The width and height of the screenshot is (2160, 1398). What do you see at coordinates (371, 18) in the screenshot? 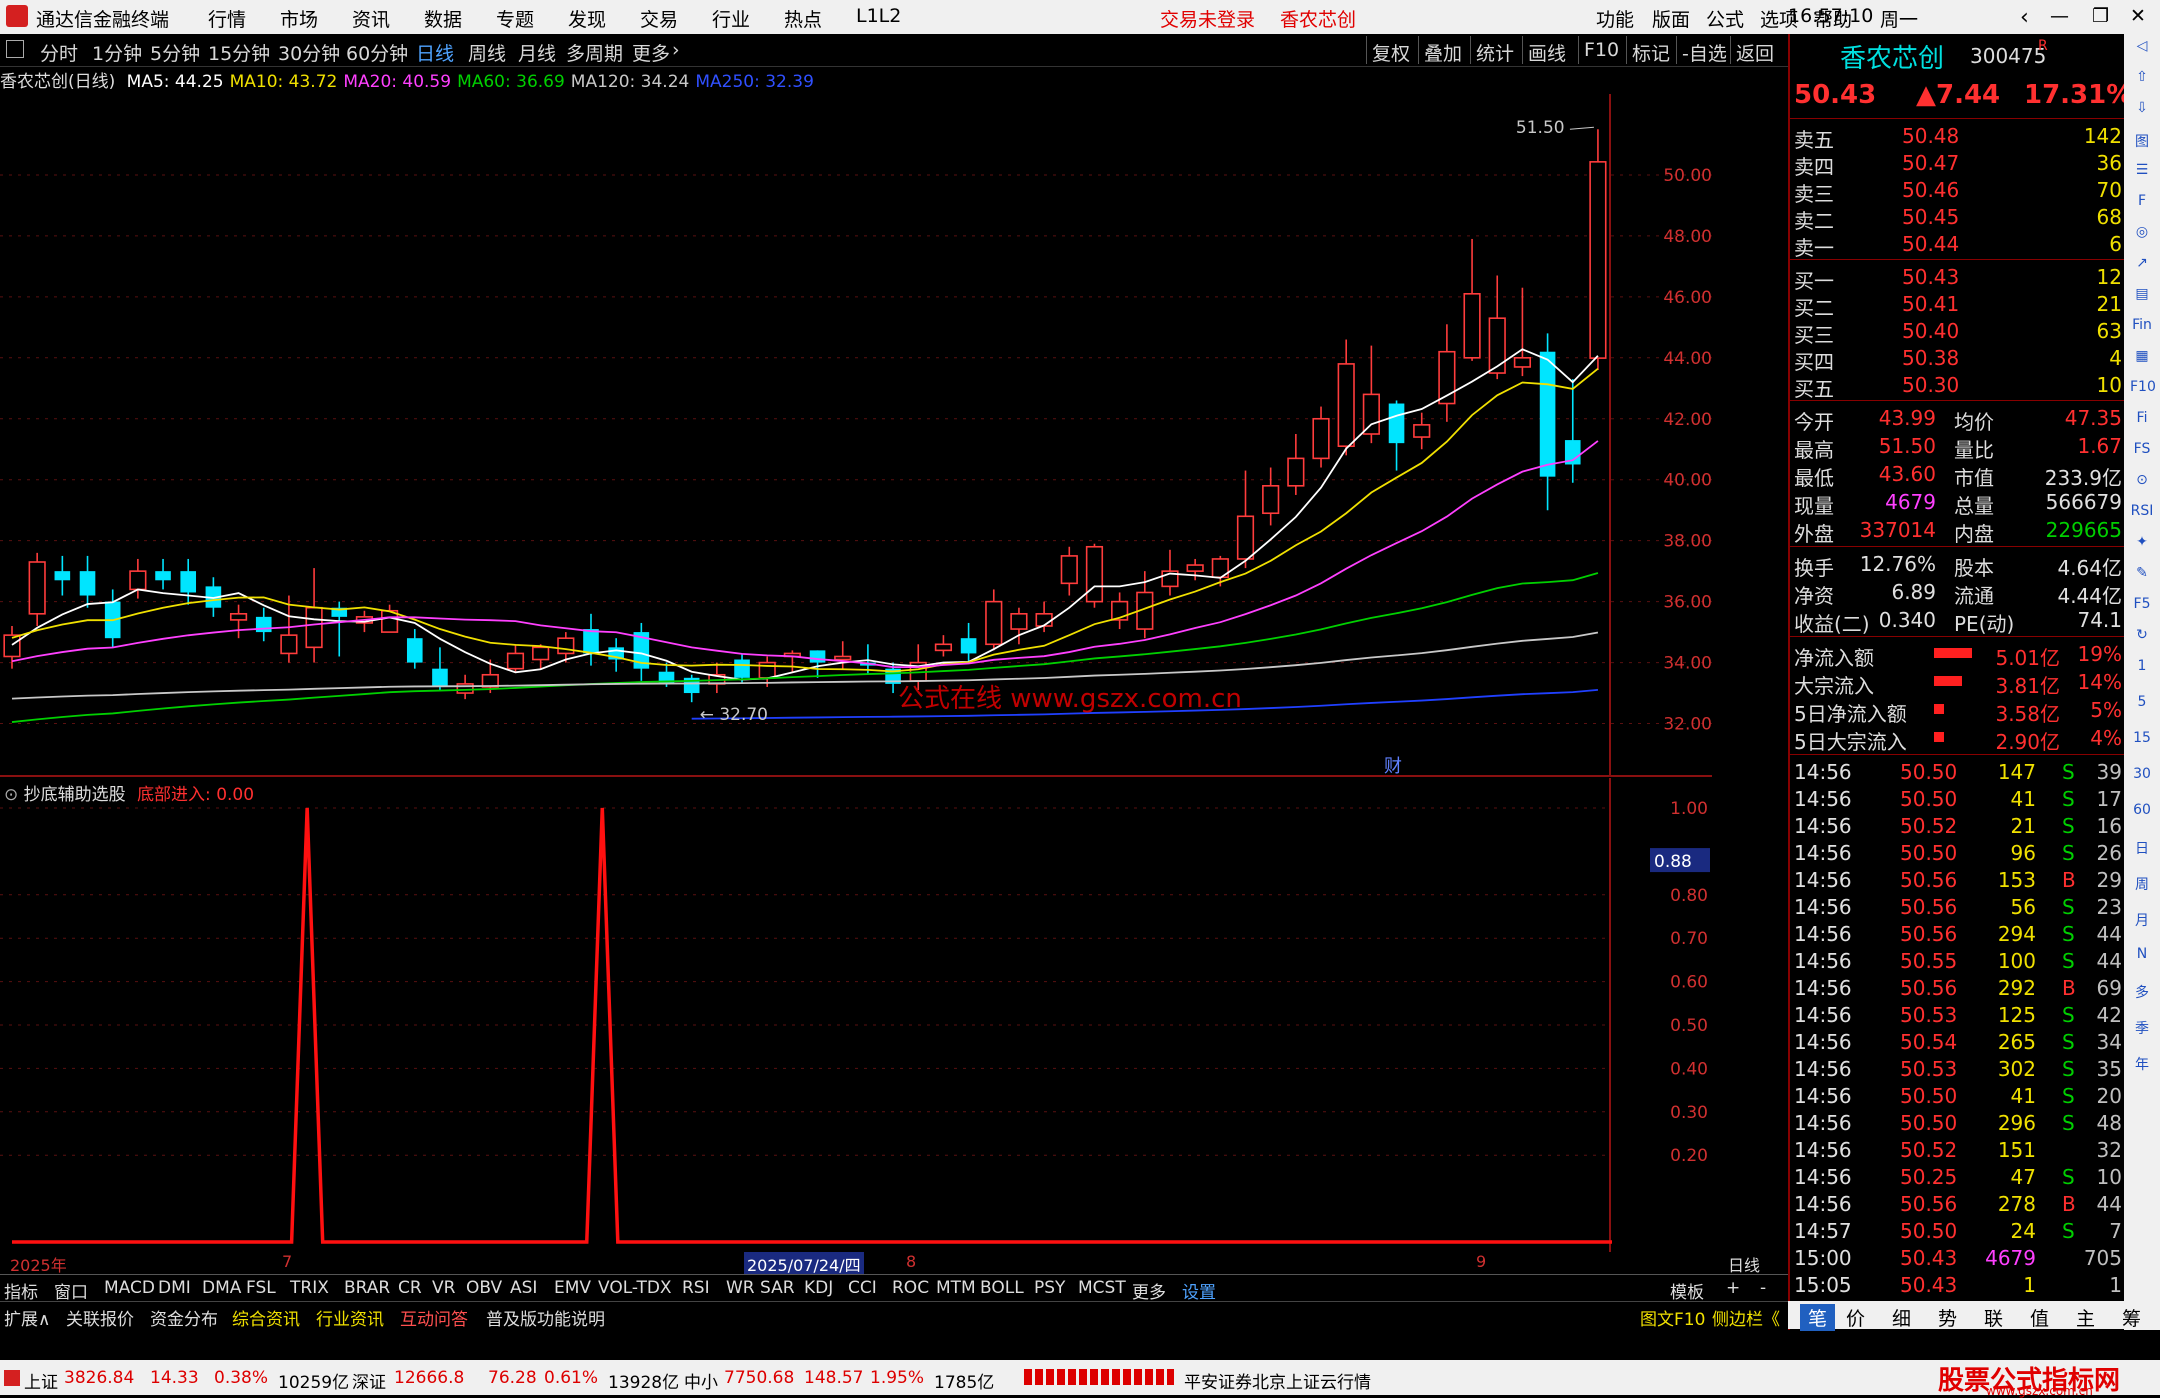
I see `menu-2: 资讯` at bounding box center [371, 18].